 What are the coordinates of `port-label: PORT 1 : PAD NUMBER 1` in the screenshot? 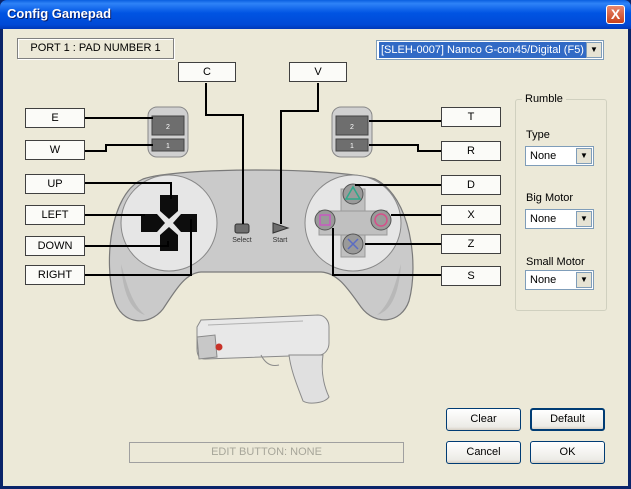 It's located at (95, 48).